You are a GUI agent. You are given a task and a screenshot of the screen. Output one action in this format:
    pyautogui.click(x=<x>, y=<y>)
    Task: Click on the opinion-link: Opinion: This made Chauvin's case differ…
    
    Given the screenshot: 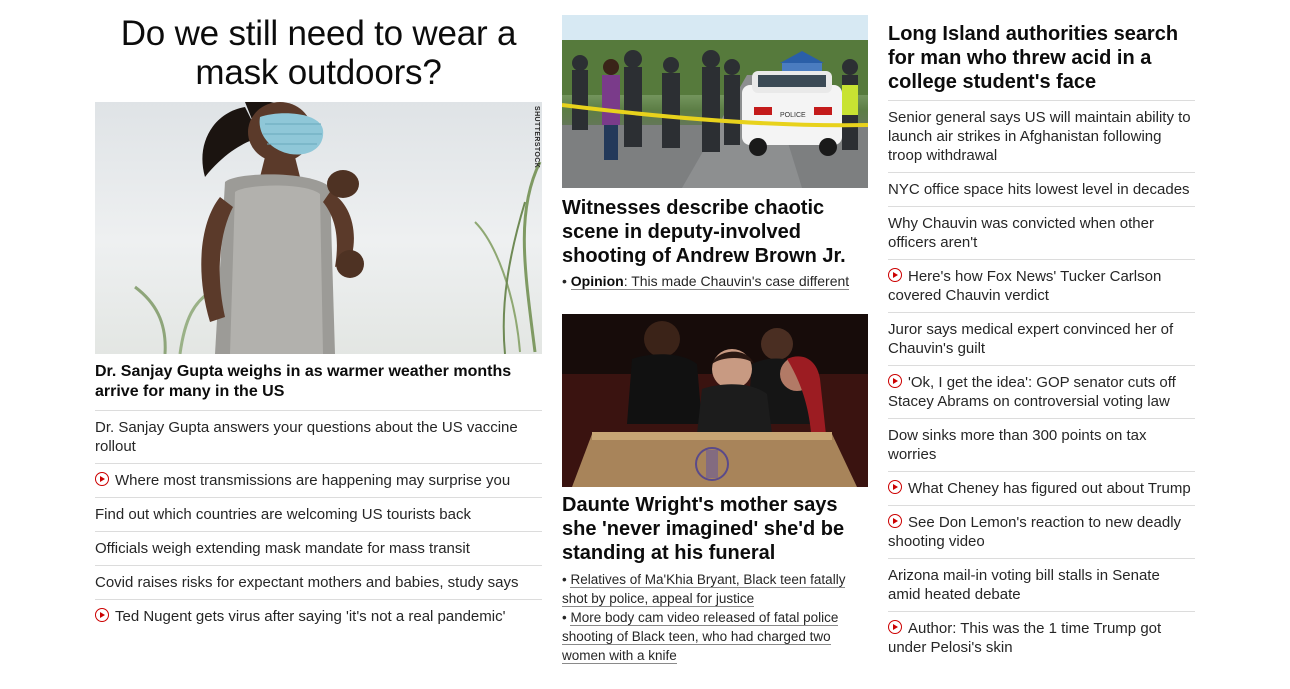 What is the action you would take?
    pyautogui.click(x=710, y=281)
    